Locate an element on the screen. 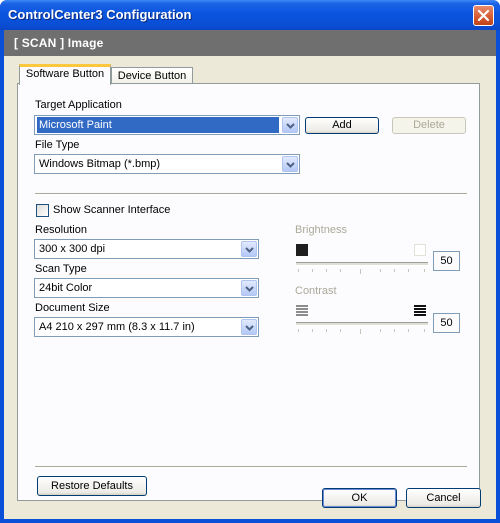  restore-defaults-button: Restore Defaults is located at coordinates (92, 486).